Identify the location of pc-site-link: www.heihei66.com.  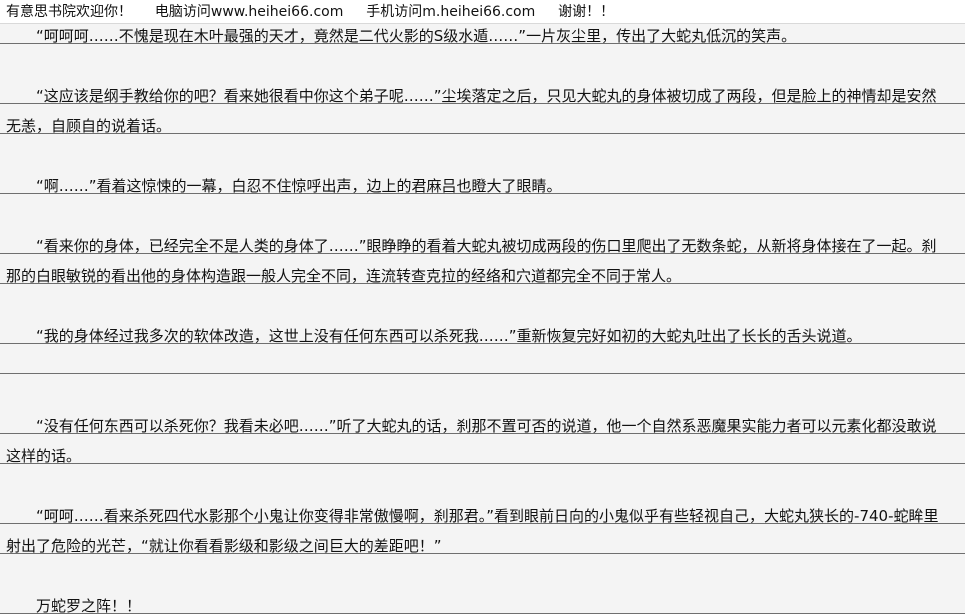
(277, 12).